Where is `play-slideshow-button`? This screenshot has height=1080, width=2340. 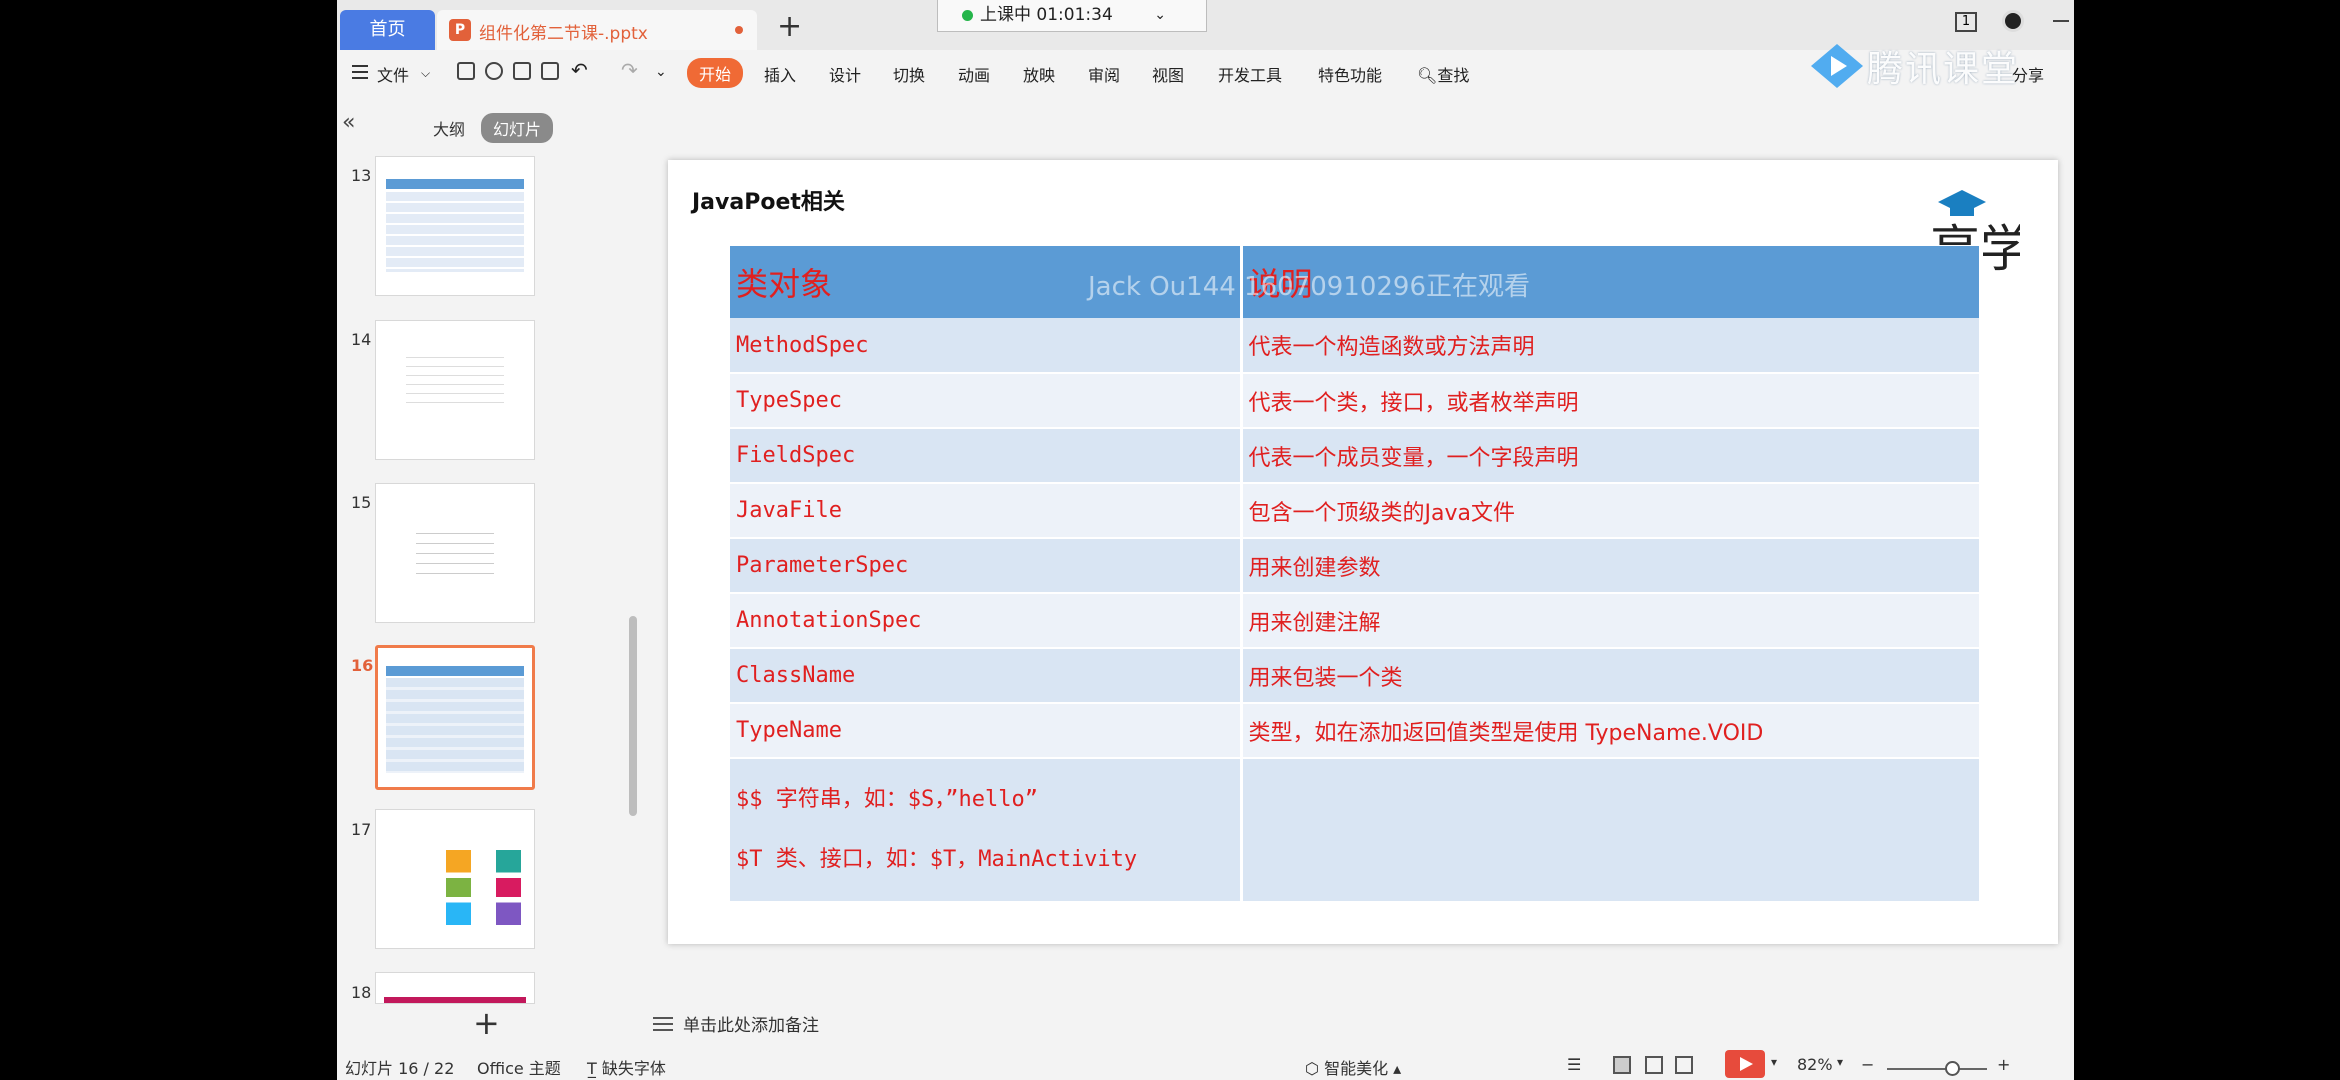 play-slideshow-button is located at coordinates (1745, 1064).